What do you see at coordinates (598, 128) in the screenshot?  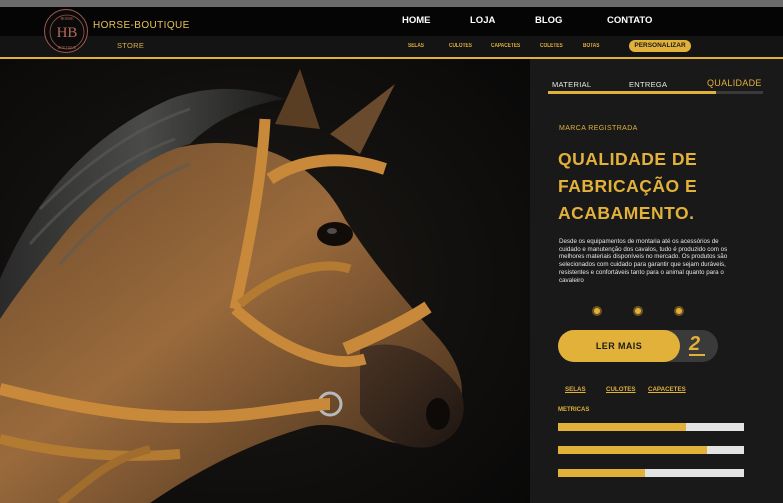 I see `eyebrow-label: MARCA REGISTRADA` at bounding box center [598, 128].